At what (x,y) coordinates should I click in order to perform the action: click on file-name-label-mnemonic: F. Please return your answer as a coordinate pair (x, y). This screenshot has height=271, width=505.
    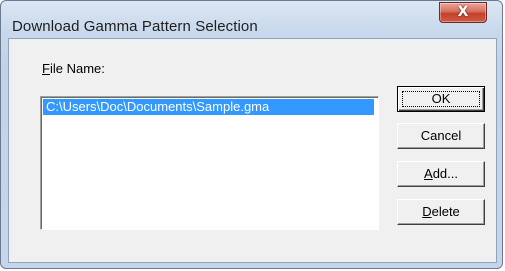
    Looking at the image, I should click on (46, 68).